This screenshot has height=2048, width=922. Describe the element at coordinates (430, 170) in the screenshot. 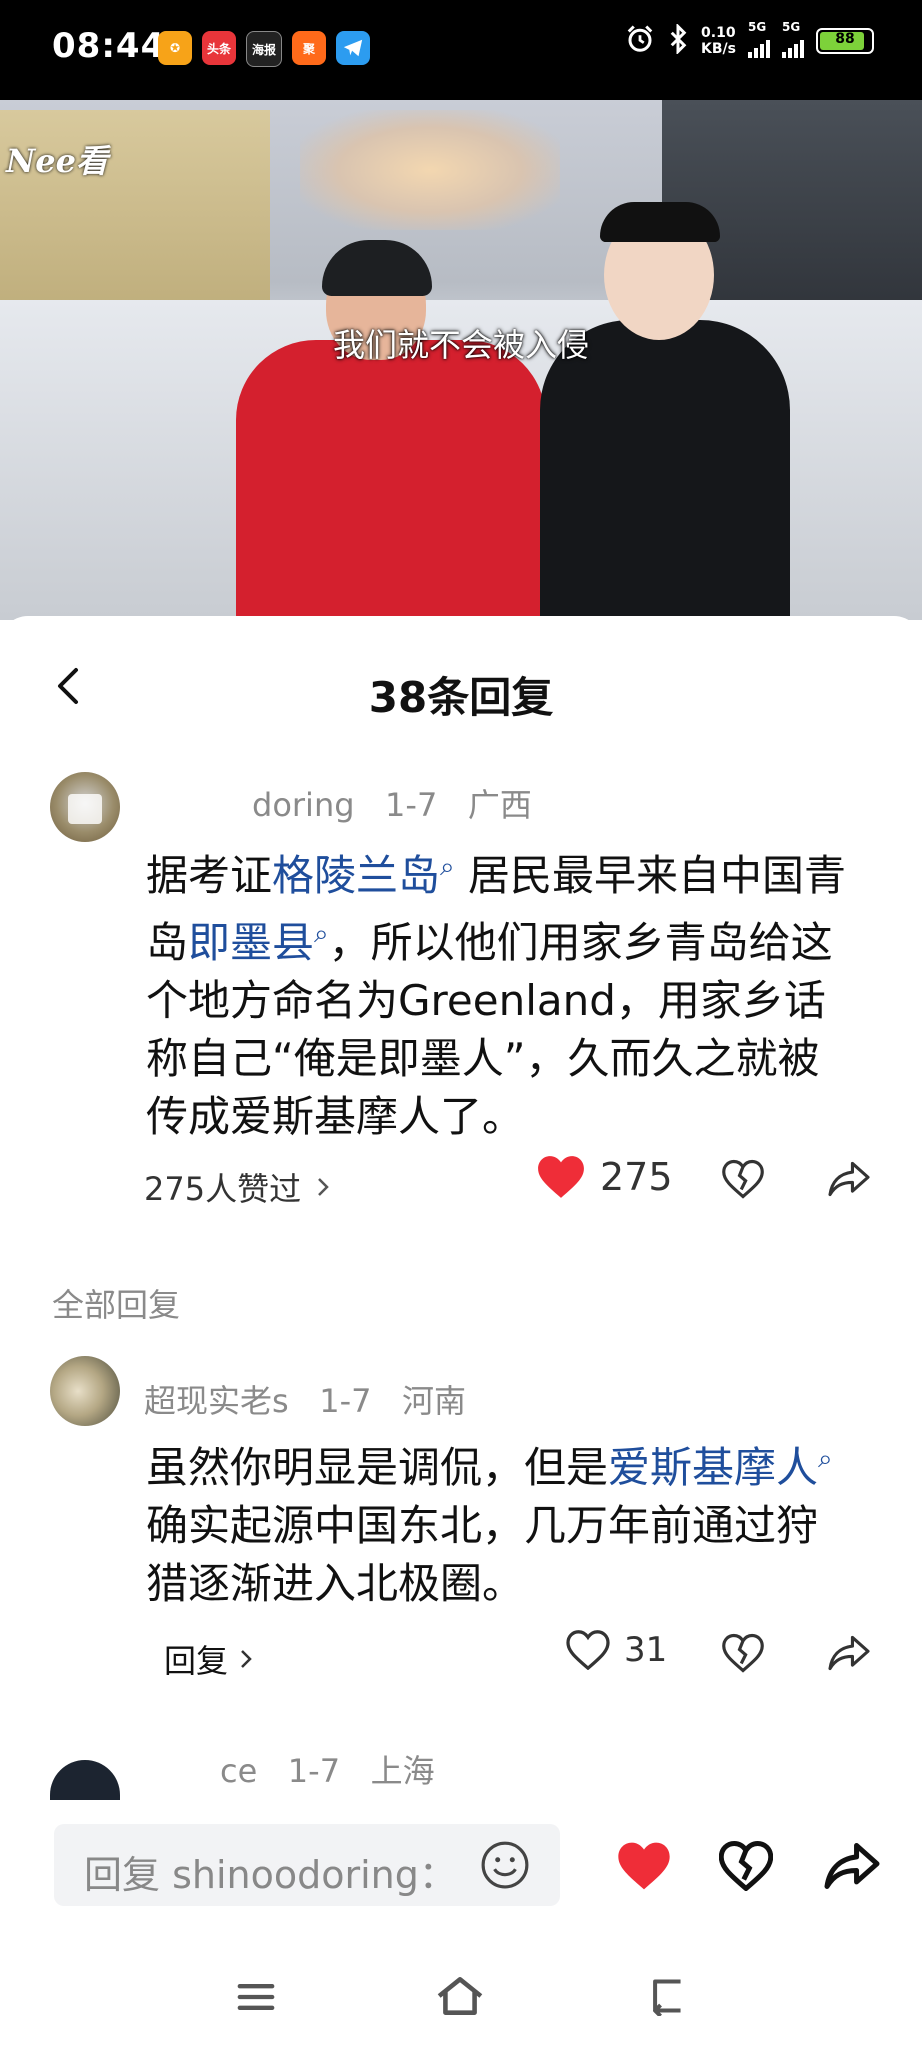

I see `video-frame-sky` at that location.